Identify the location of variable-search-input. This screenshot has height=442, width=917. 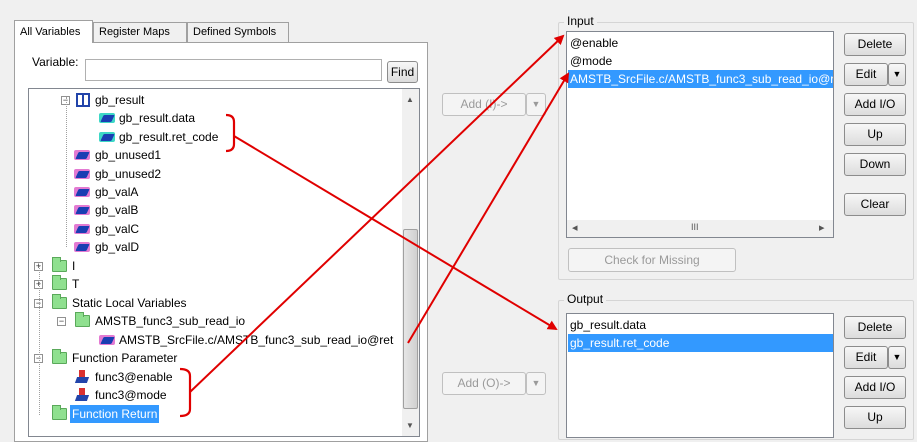
(233, 70).